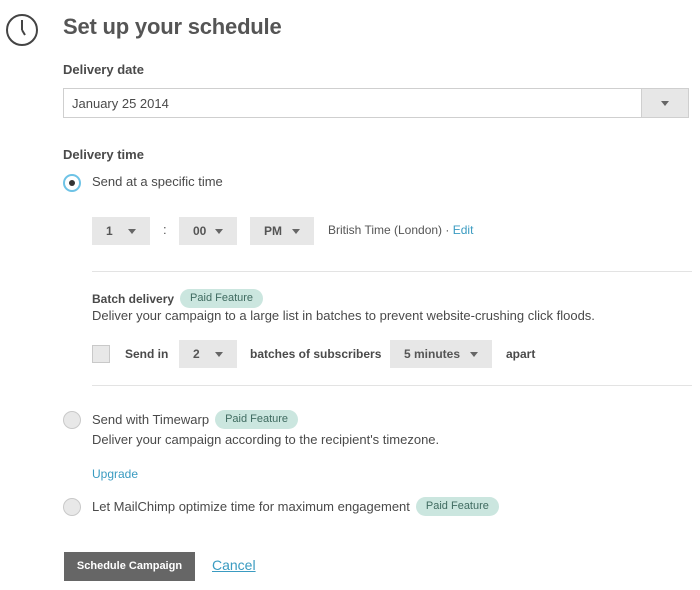 This screenshot has height=590, width=700. What do you see at coordinates (521, 354) in the screenshot?
I see `apart-label: apart` at bounding box center [521, 354].